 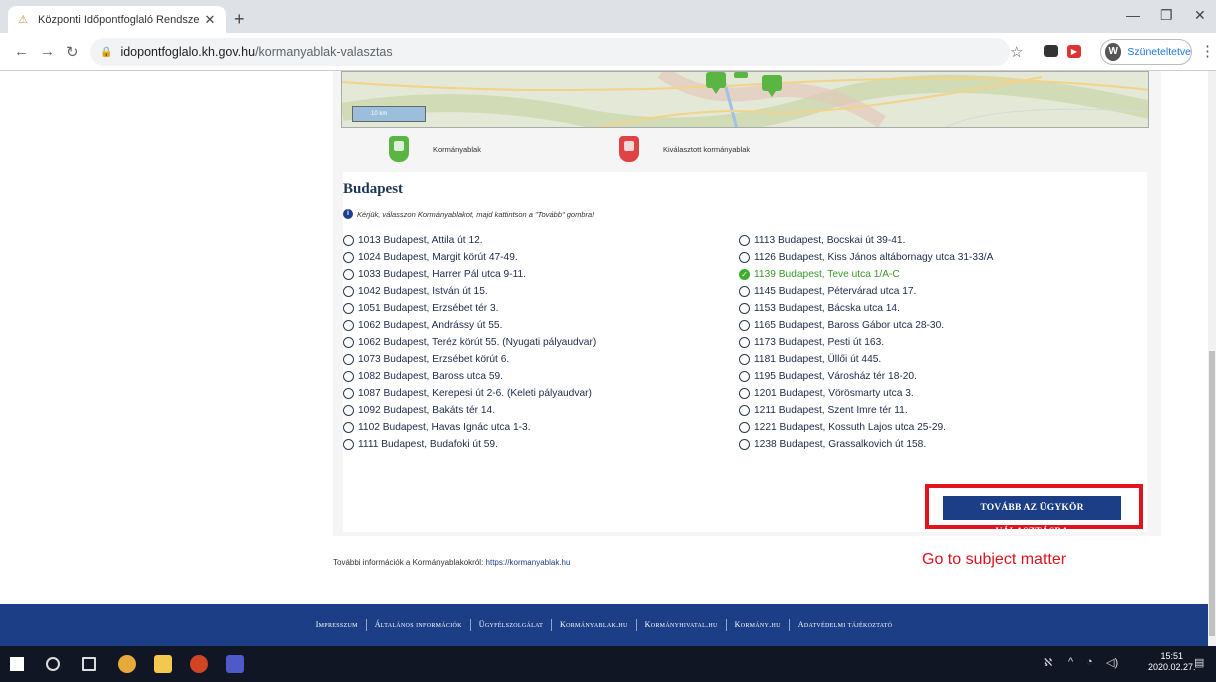 I want to click on footer-link: Általános információk, so click(x=417, y=625).